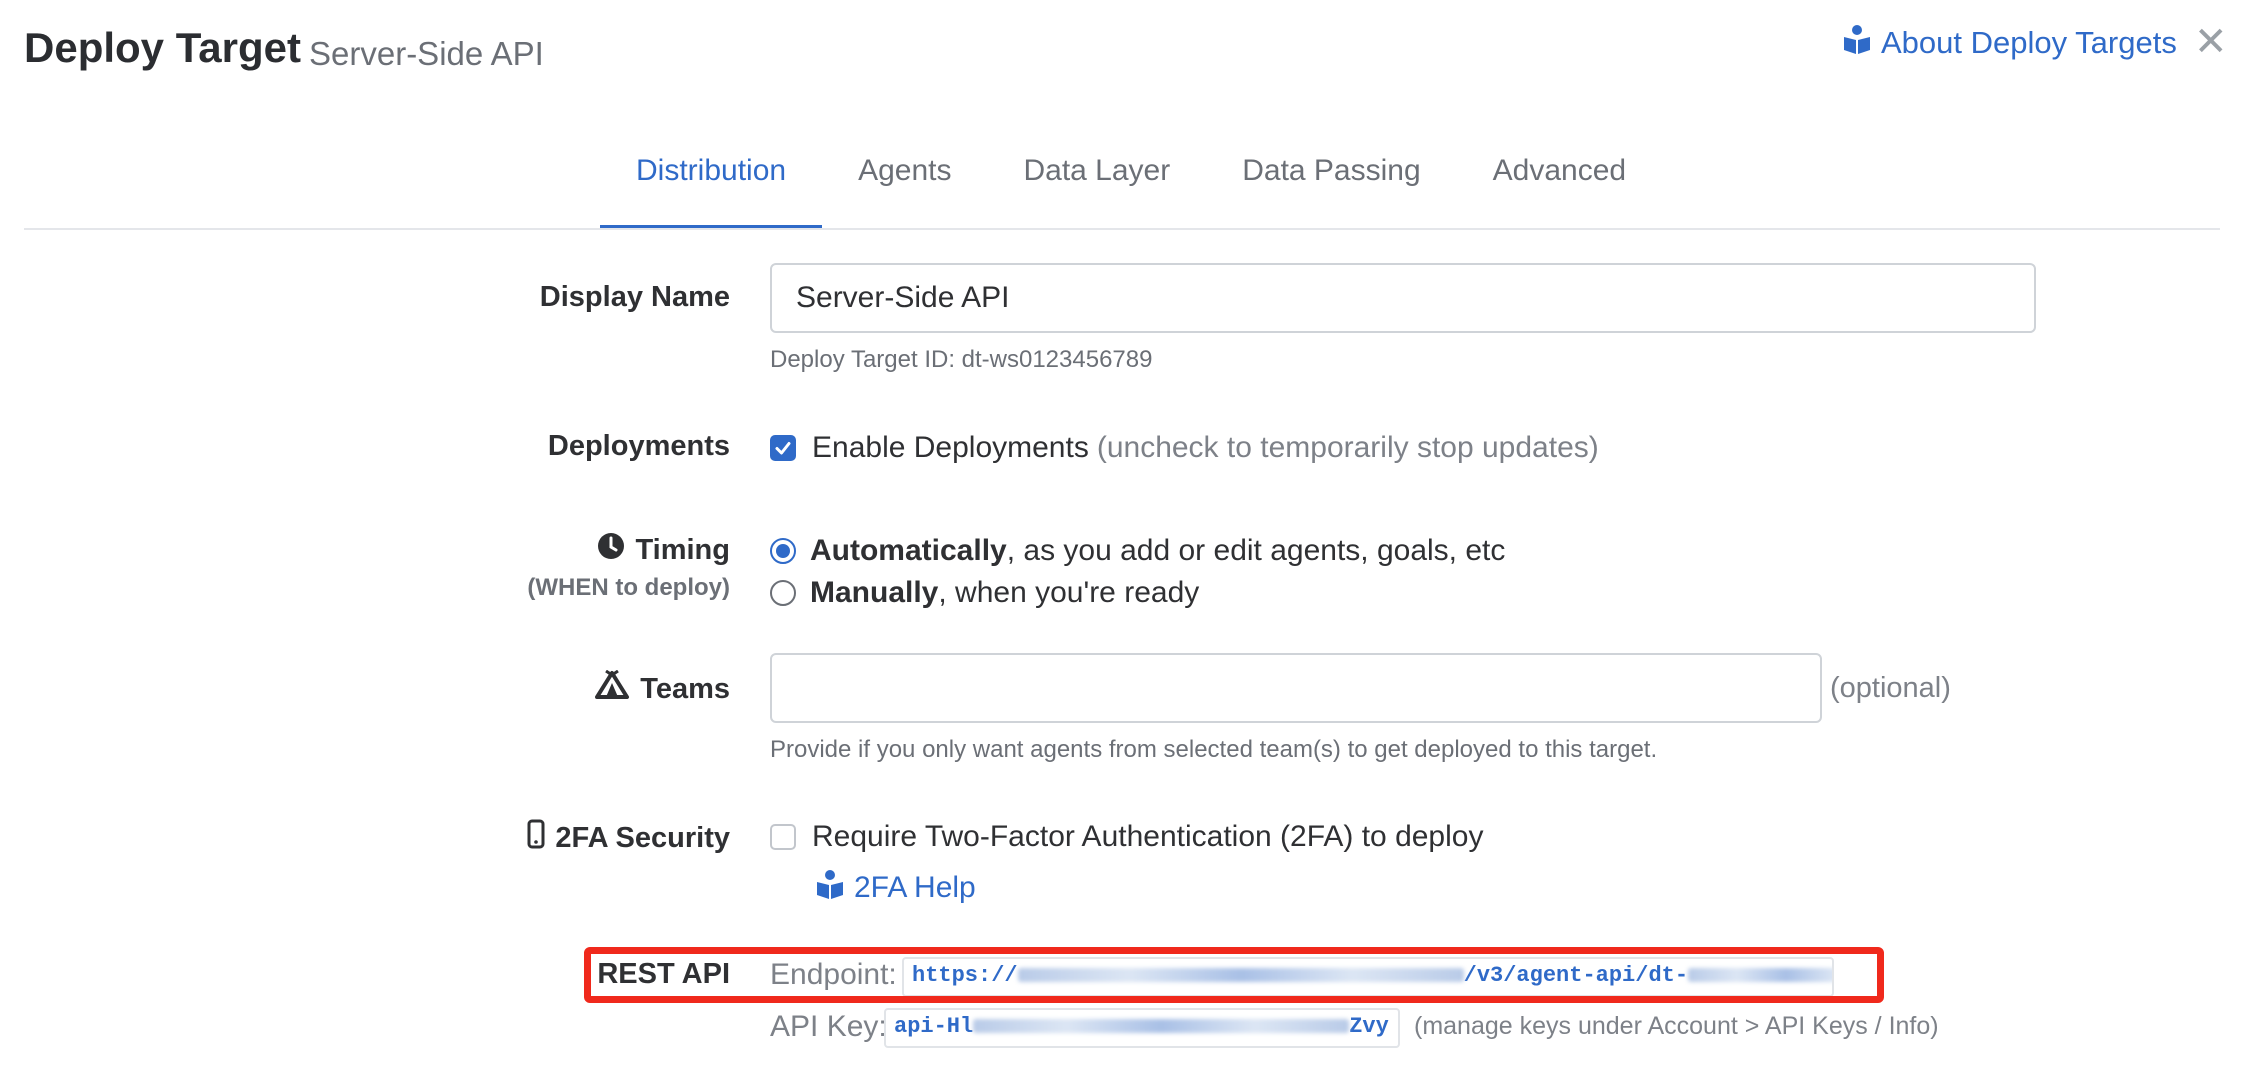 Image resolution: width=2242 pixels, height=1072 pixels. I want to click on timing-label: Timing, so click(663, 550).